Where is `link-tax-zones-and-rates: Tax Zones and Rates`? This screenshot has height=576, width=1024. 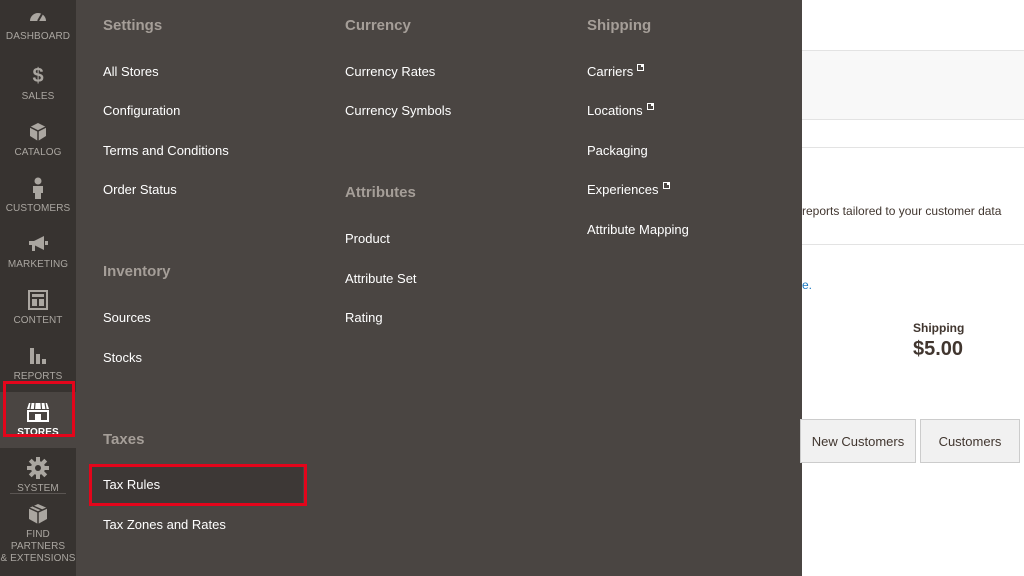 link-tax-zones-and-rates: Tax Zones and Rates is located at coordinates (164, 524).